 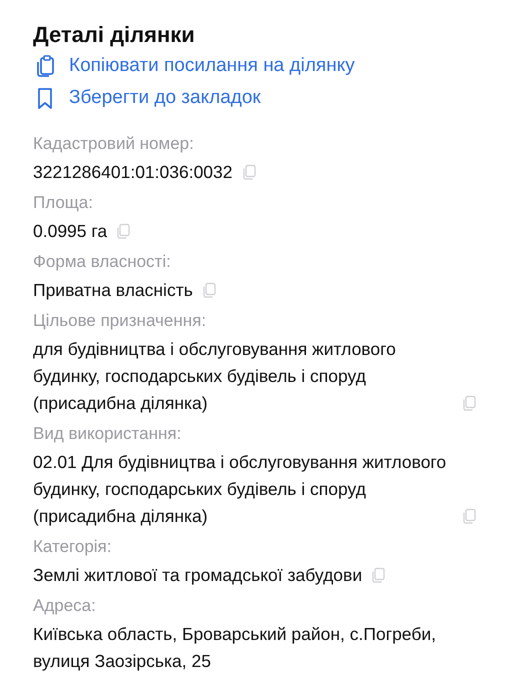 What do you see at coordinates (114, 144) in the screenshot?
I see `field-label: Кадастровий номер:` at bounding box center [114, 144].